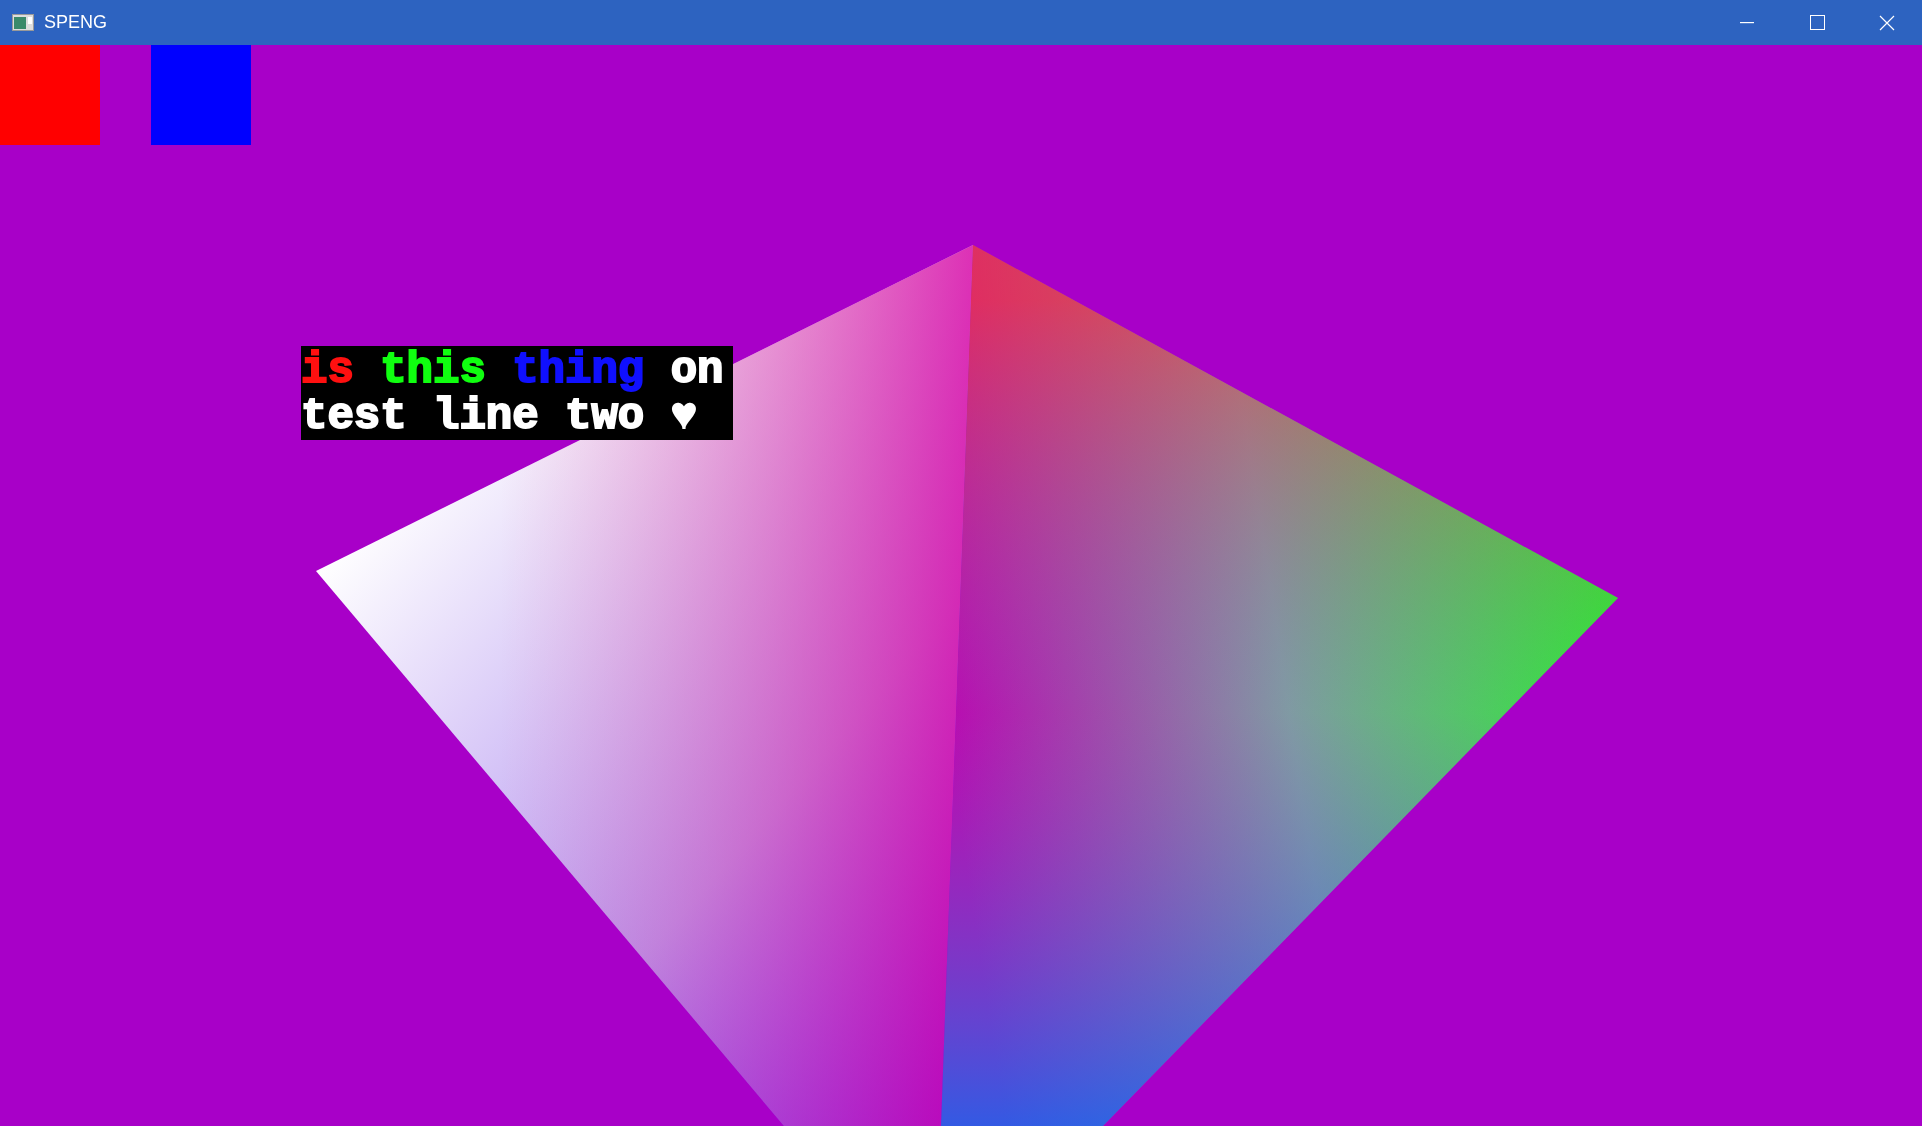 This screenshot has height=1126, width=1922. Describe the element at coordinates (697, 370) in the screenshot. I see `overlay-text: on` at that location.